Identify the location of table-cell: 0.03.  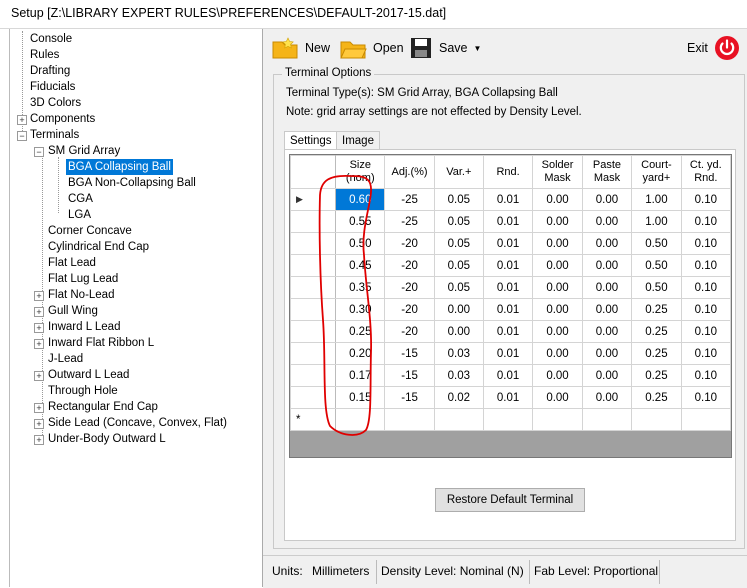
(458, 353).